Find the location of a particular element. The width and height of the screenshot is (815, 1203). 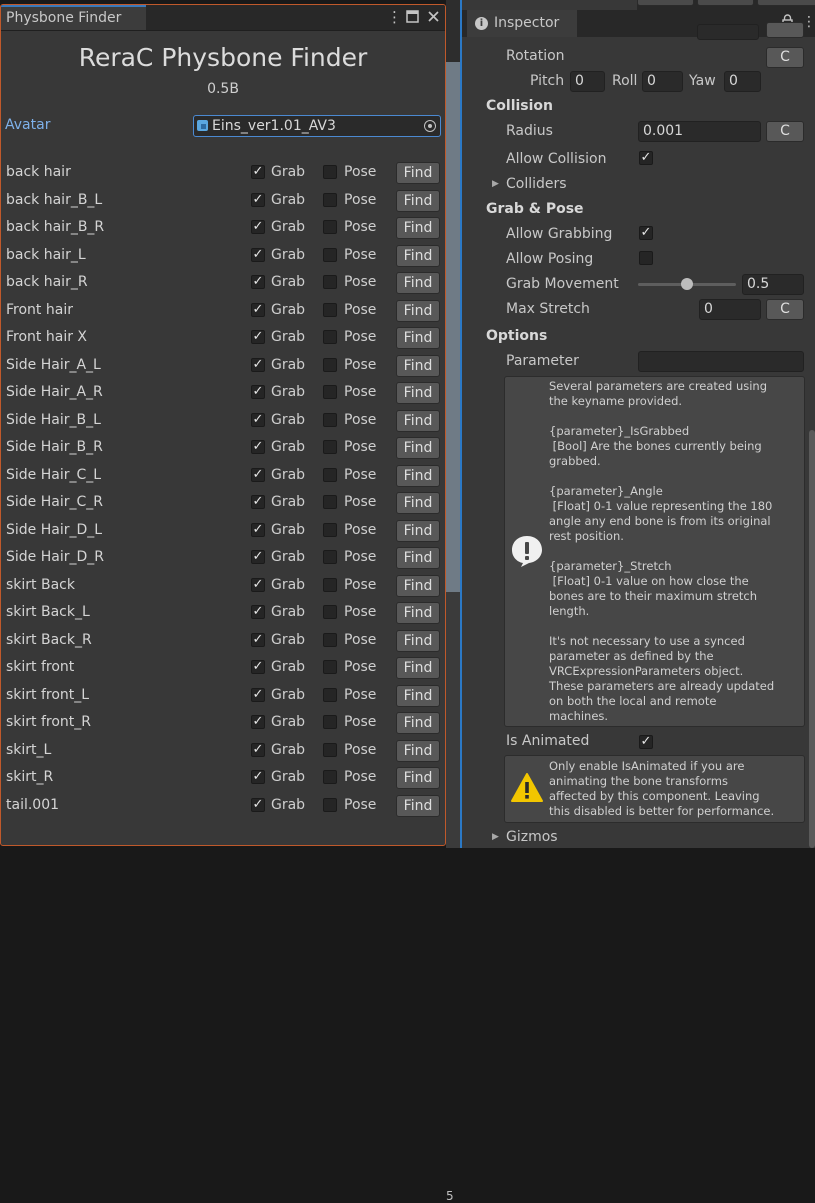

radius-field: 0.001 is located at coordinates (699, 131).